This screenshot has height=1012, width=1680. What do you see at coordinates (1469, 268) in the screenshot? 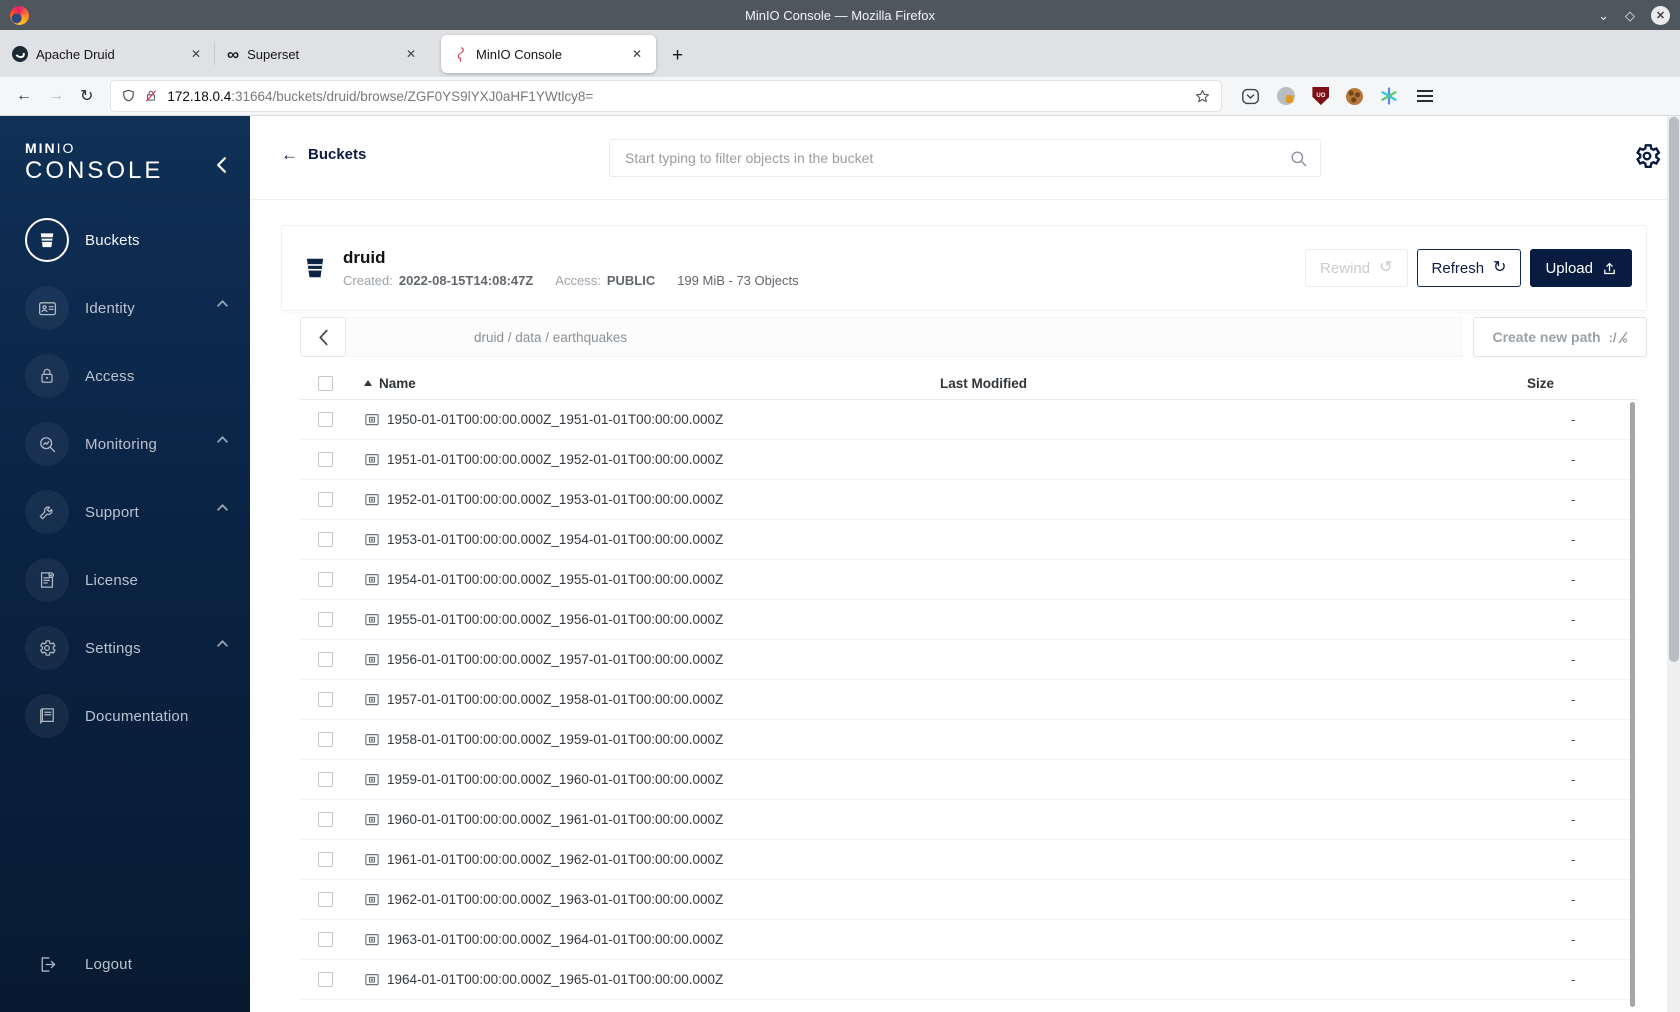
I see `refresh-button: Refresh ↻` at bounding box center [1469, 268].